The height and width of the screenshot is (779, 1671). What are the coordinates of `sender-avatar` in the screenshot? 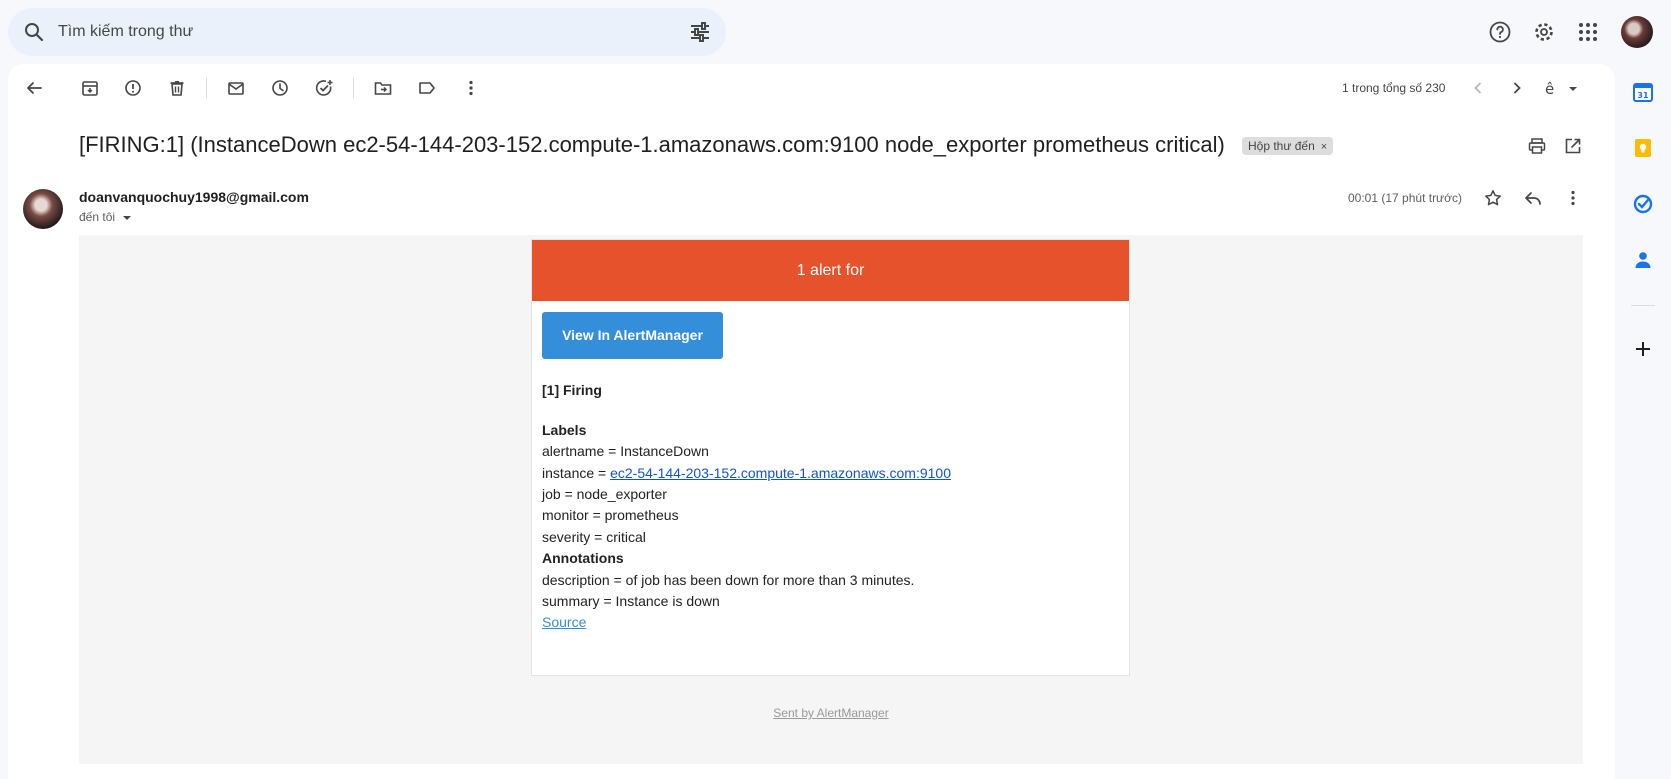 It's located at (43, 209).